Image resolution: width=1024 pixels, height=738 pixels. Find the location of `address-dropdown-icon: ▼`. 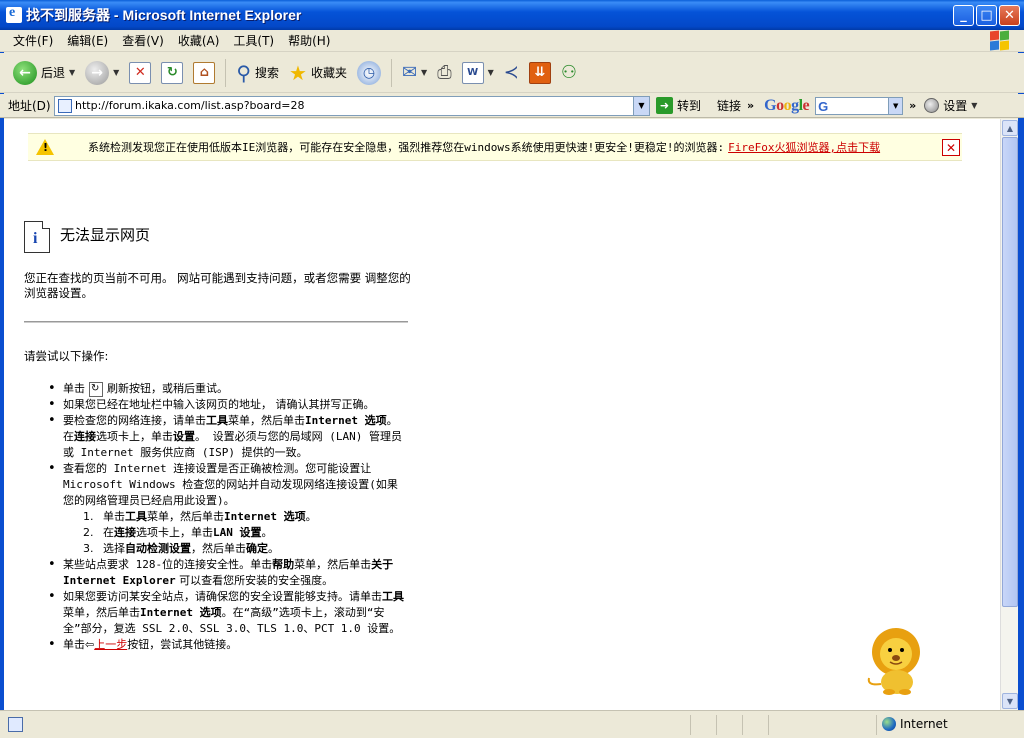

address-dropdown-icon: ▼ is located at coordinates (641, 105).